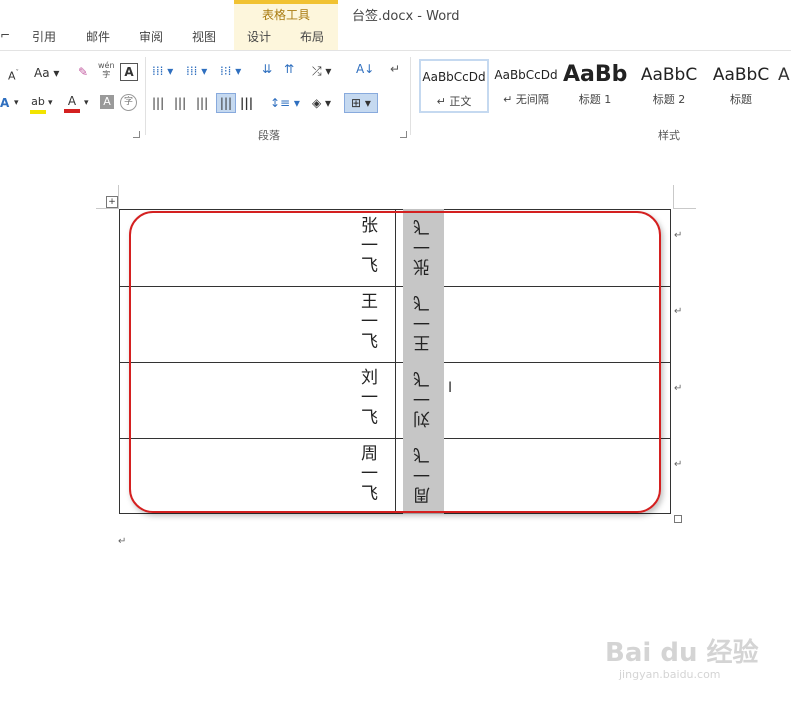 Image resolution: width=791 pixels, height=704 pixels. I want to click on text-effects-dropdown: ▾, so click(16, 103).